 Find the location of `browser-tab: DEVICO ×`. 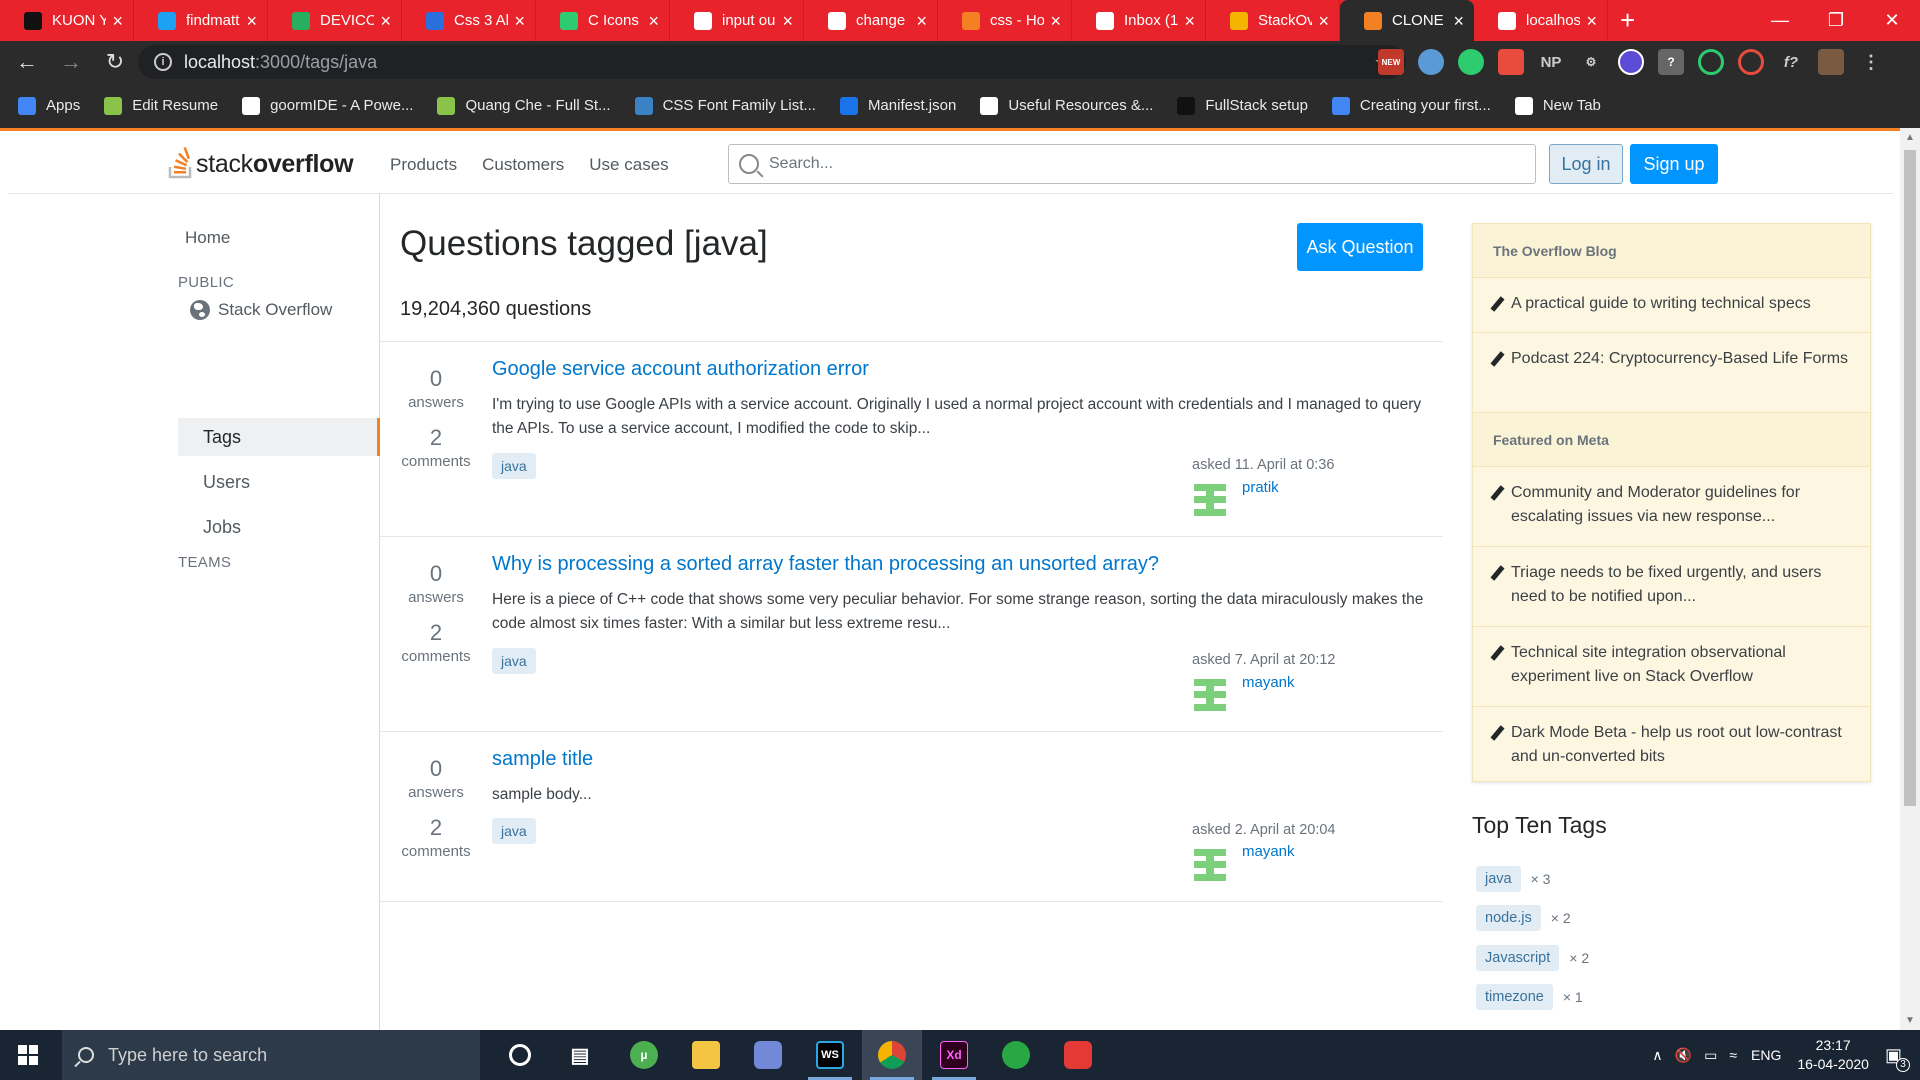

browser-tab: DEVICO × is located at coordinates (335, 20).